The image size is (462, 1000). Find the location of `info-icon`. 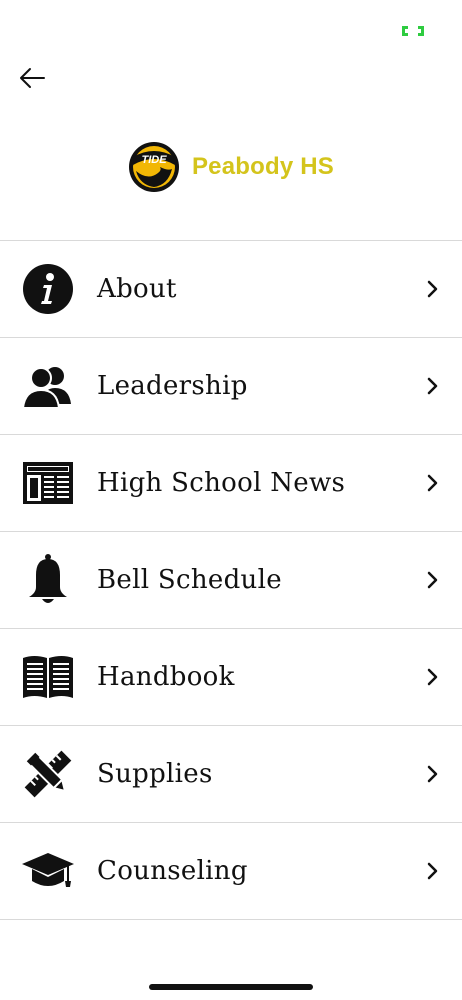

info-icon is located at coordinates (48, 289).